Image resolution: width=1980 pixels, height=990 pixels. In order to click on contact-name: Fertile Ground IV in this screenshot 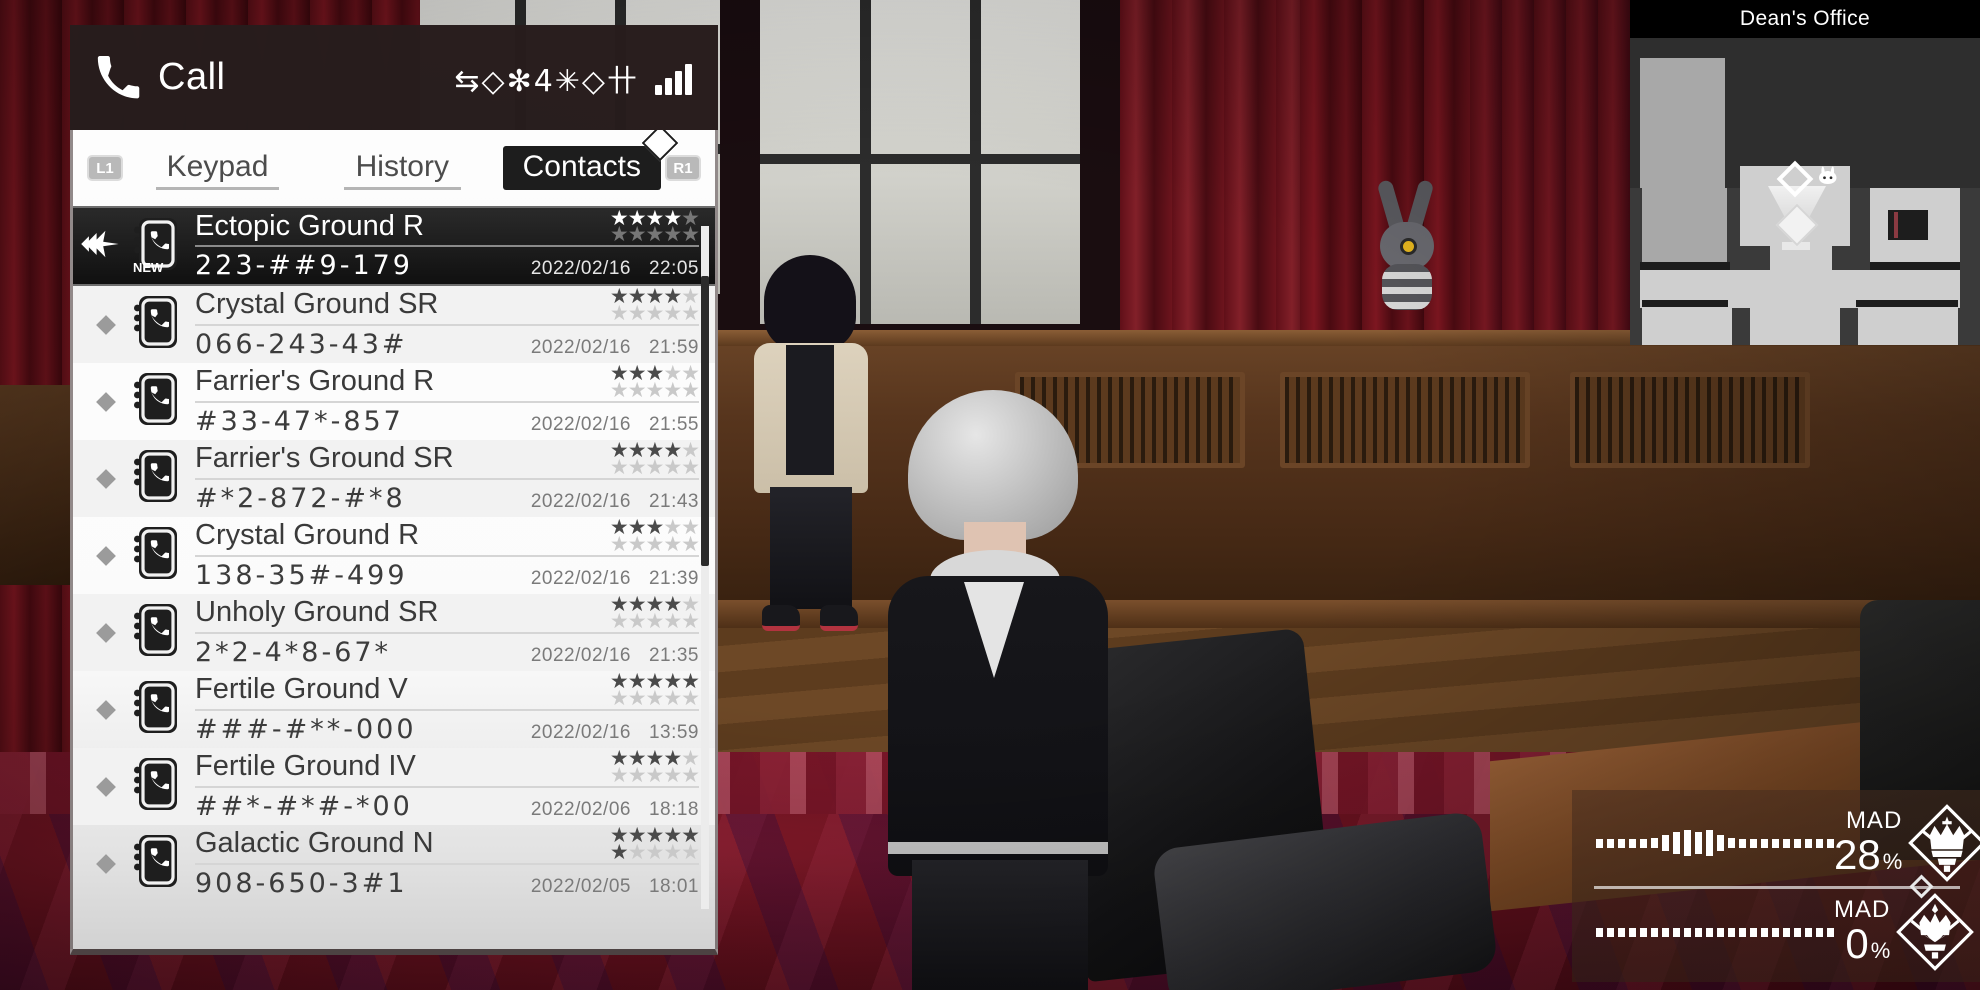, I will do `click(305, 766)`.